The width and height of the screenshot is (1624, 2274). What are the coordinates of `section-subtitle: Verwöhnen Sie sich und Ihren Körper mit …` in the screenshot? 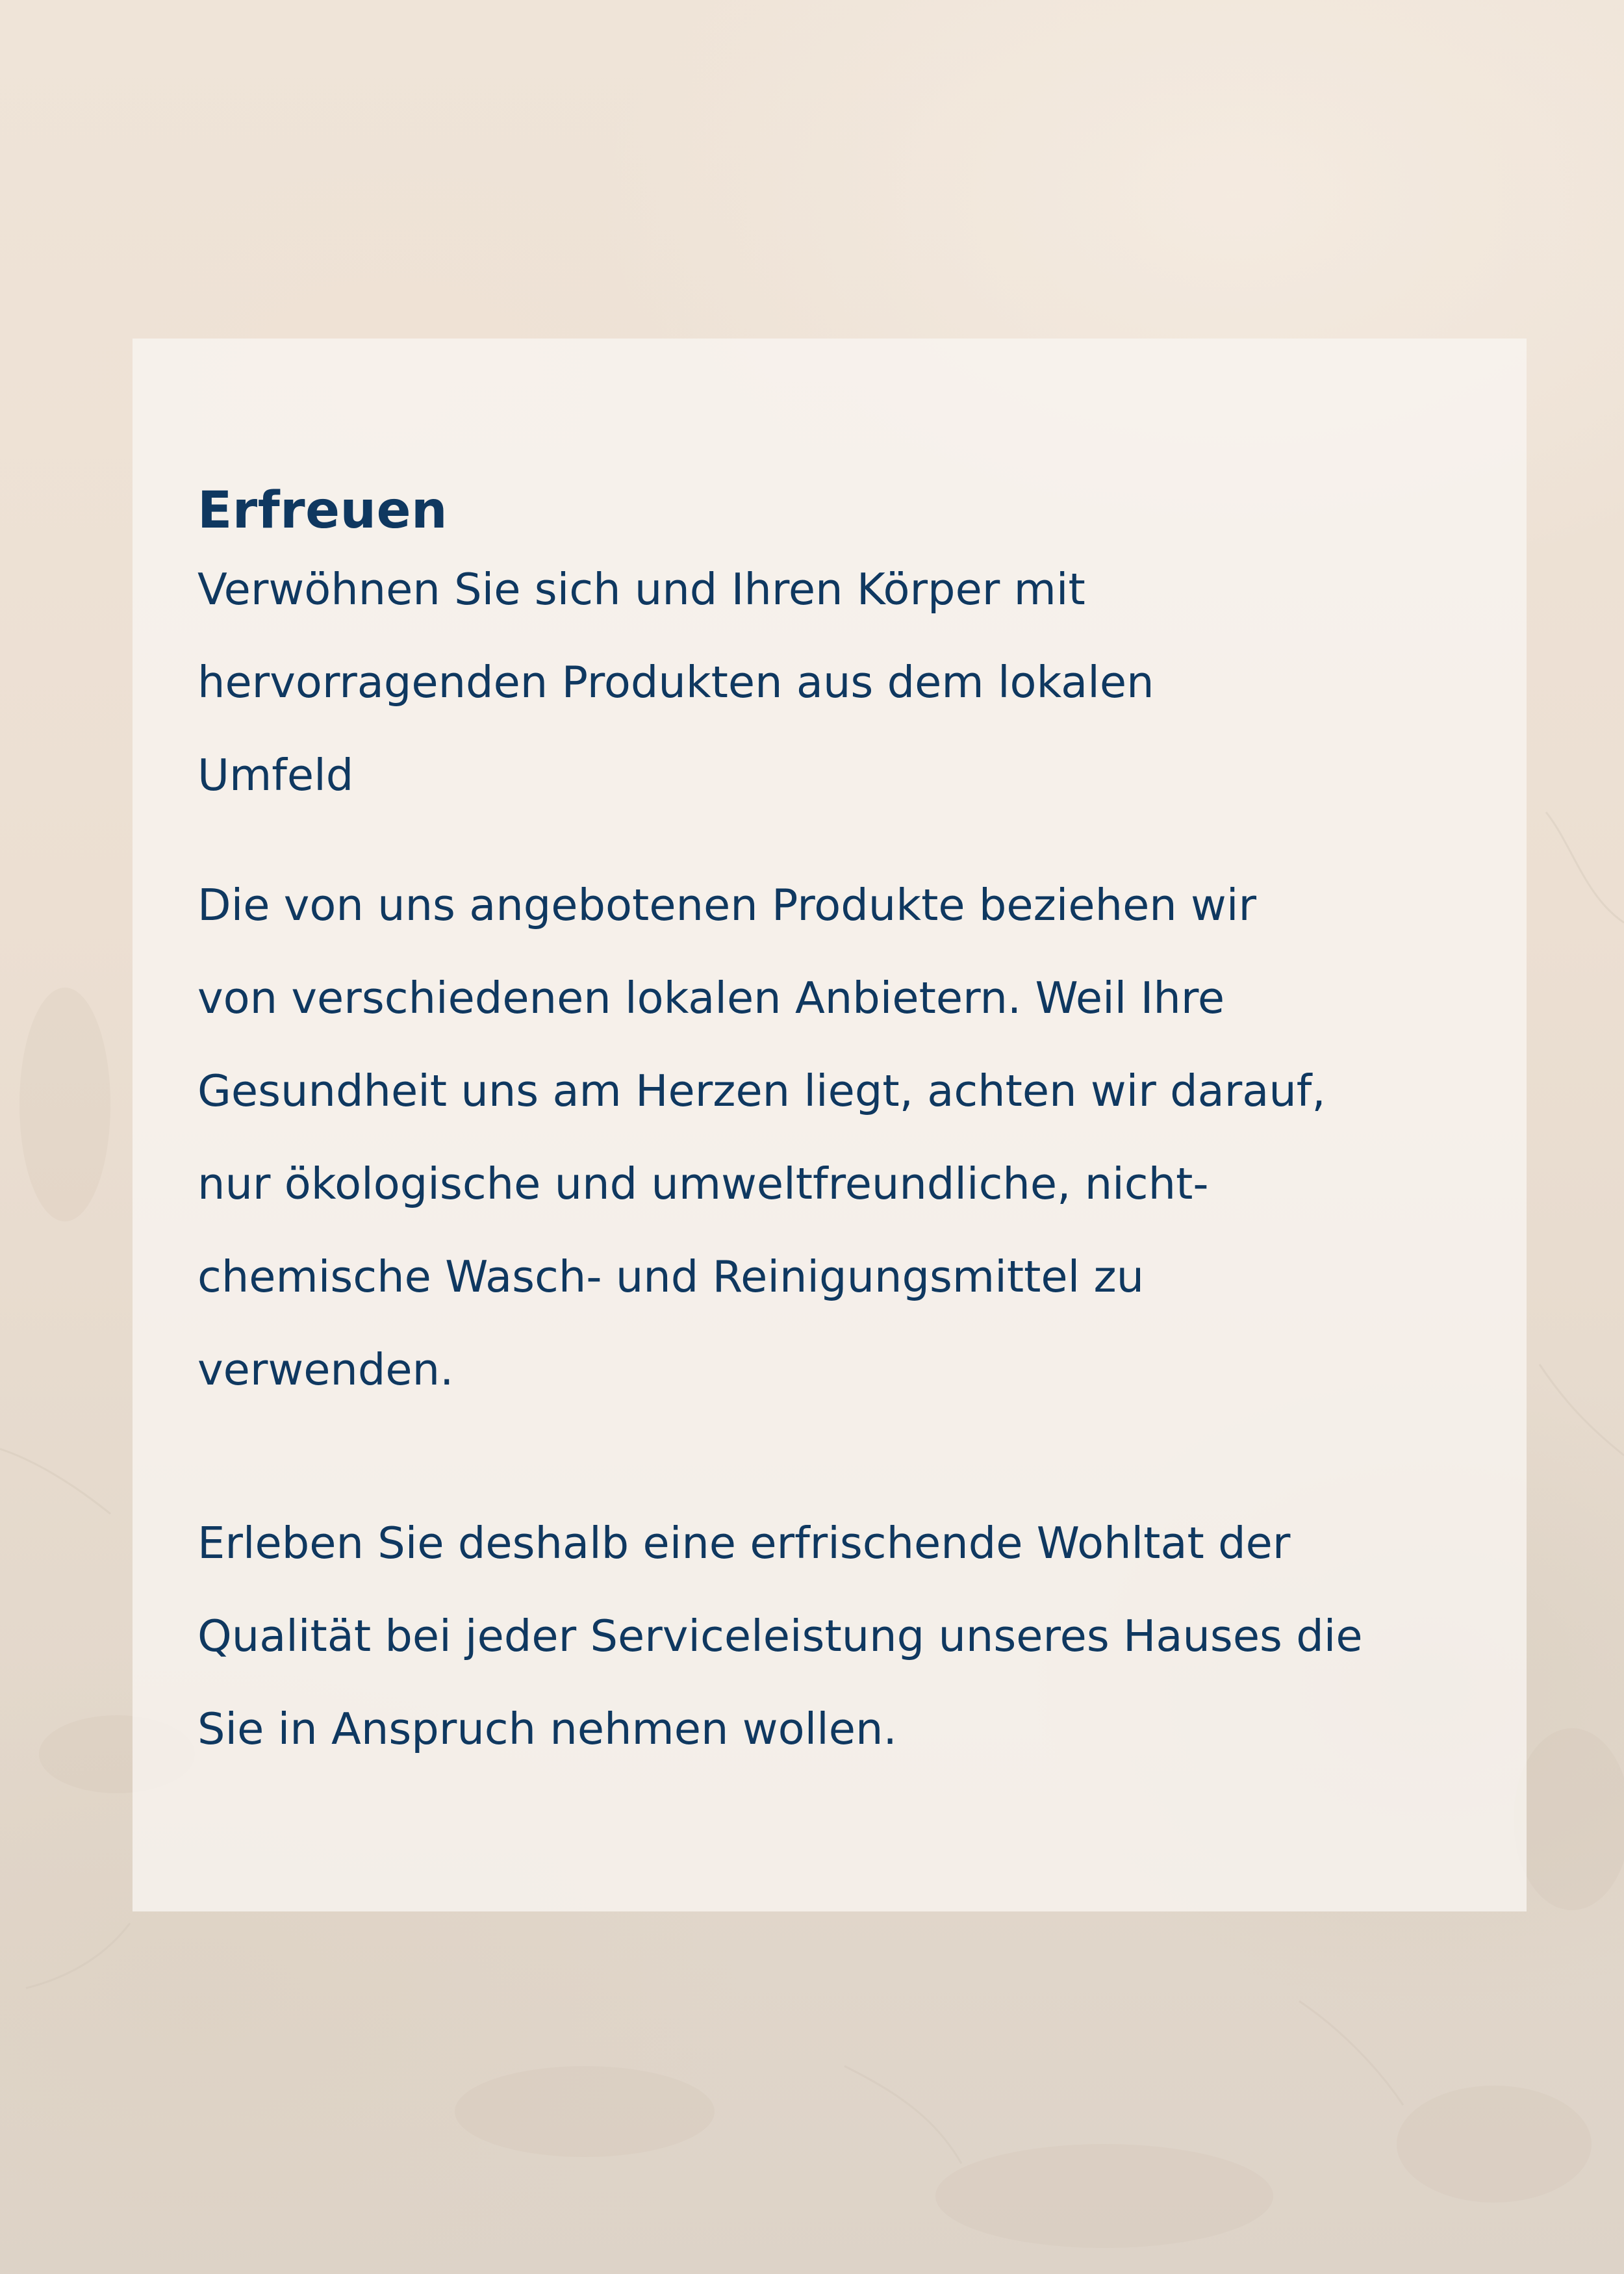 It's located at (675, 682).